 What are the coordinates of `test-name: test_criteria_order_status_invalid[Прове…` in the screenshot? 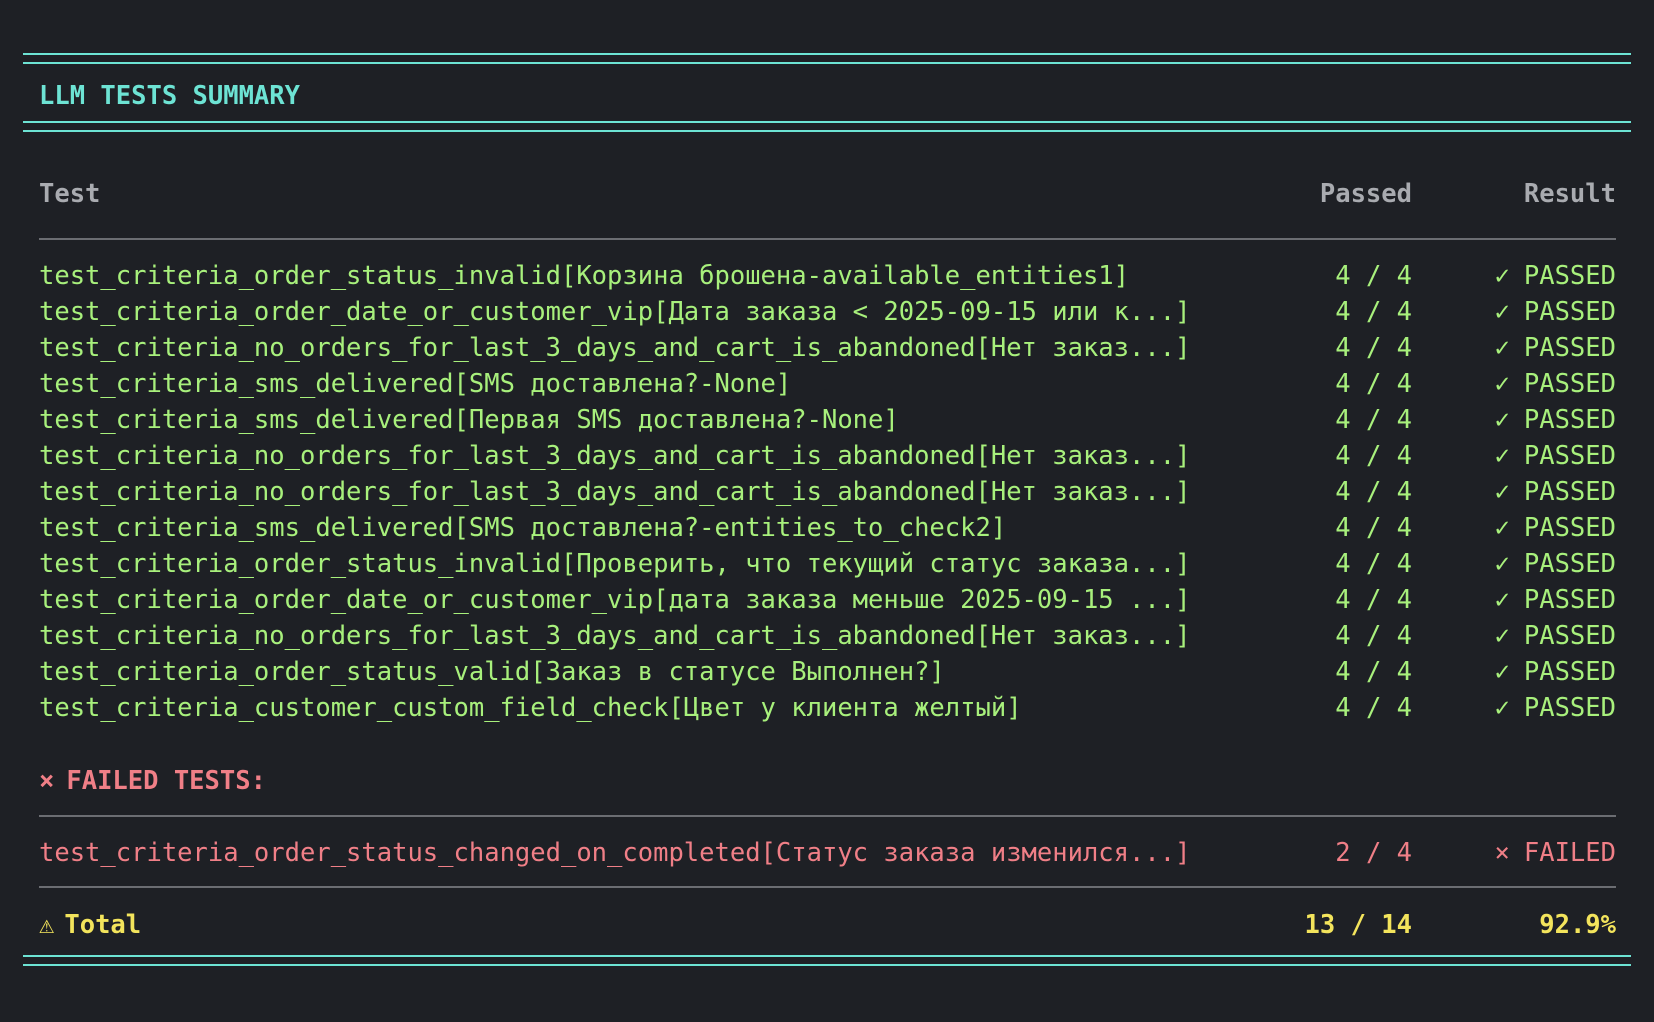 It's located at (615, 564).